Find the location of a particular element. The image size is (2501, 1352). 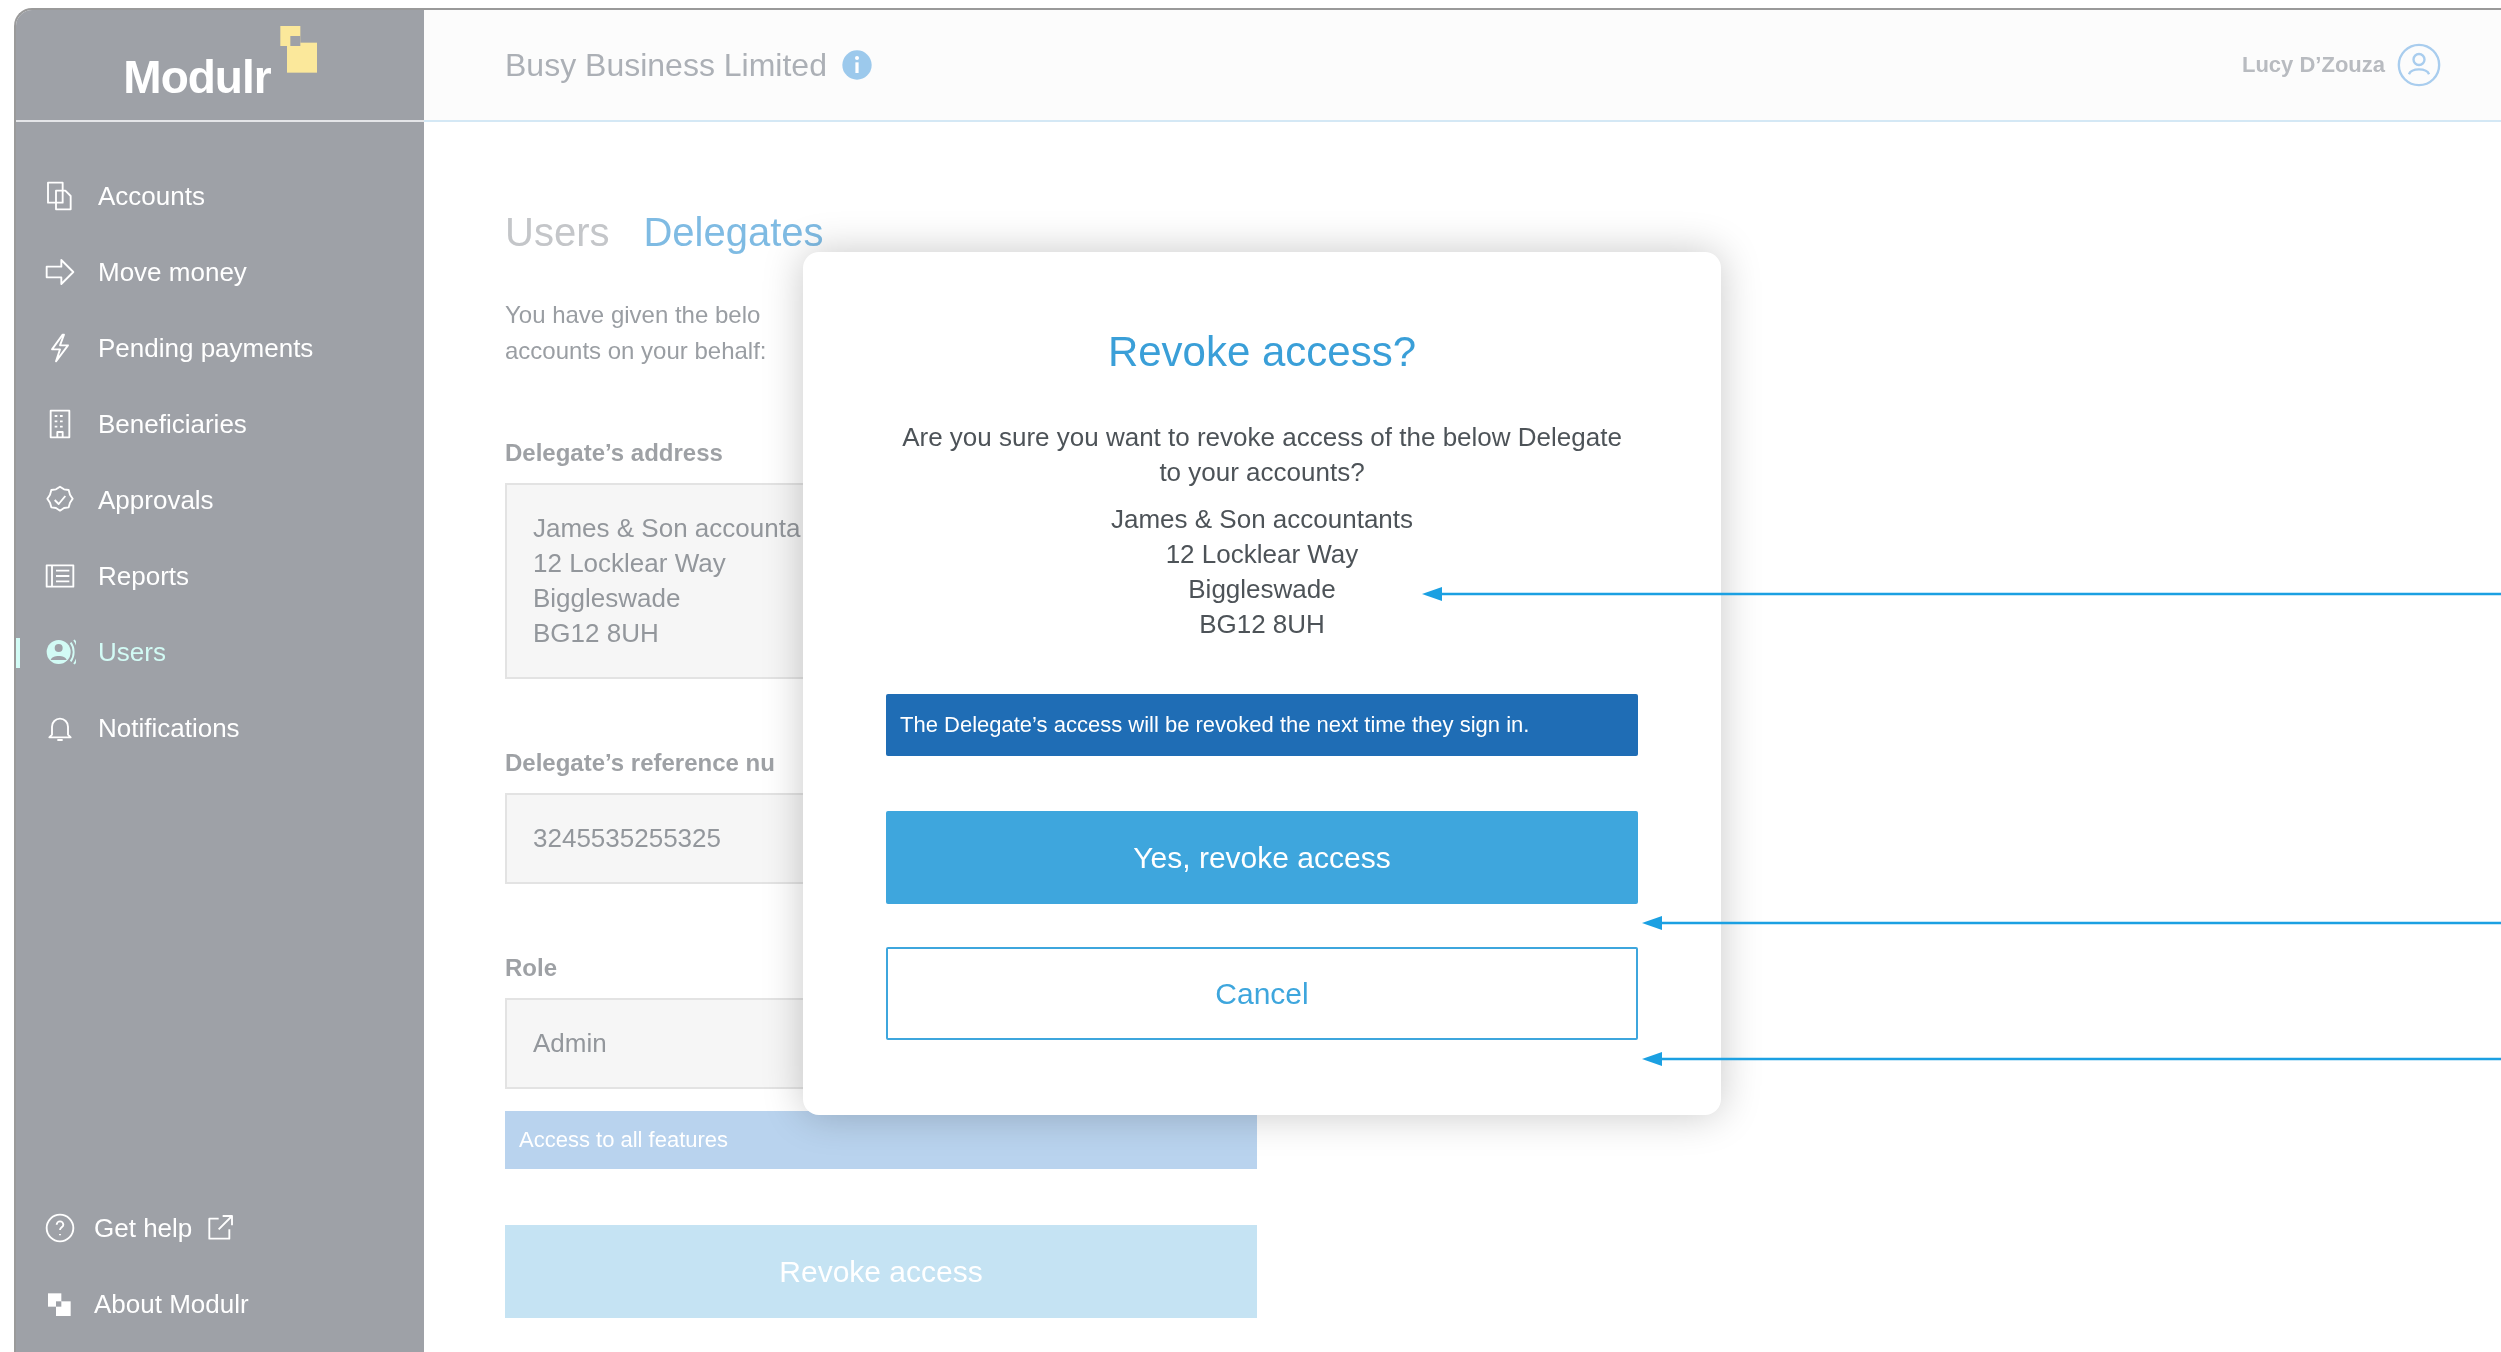

sidebar-item: Get help is located at coordinates (220, 1228).